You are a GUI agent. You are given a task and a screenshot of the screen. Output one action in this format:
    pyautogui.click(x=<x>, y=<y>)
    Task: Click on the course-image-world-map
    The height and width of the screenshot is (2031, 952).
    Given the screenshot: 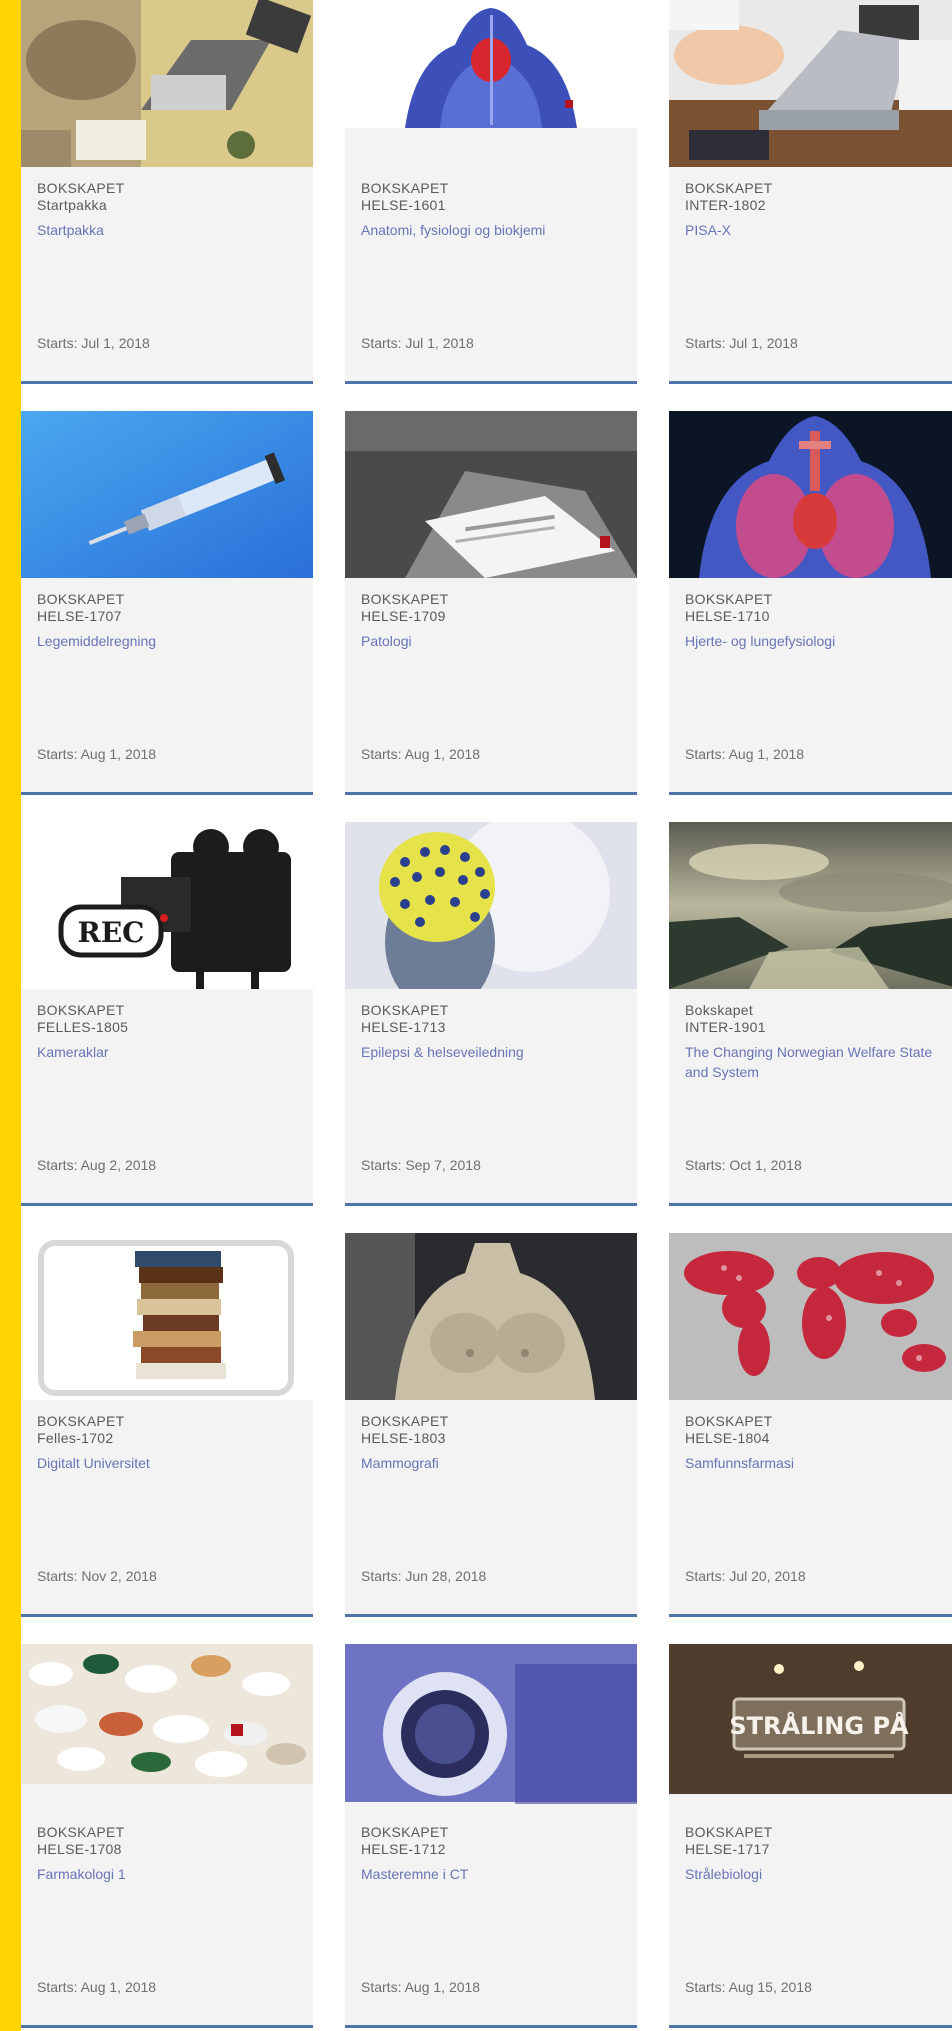 What is the action you would take?
    pyautogui.click(x=810, y=1316)
    